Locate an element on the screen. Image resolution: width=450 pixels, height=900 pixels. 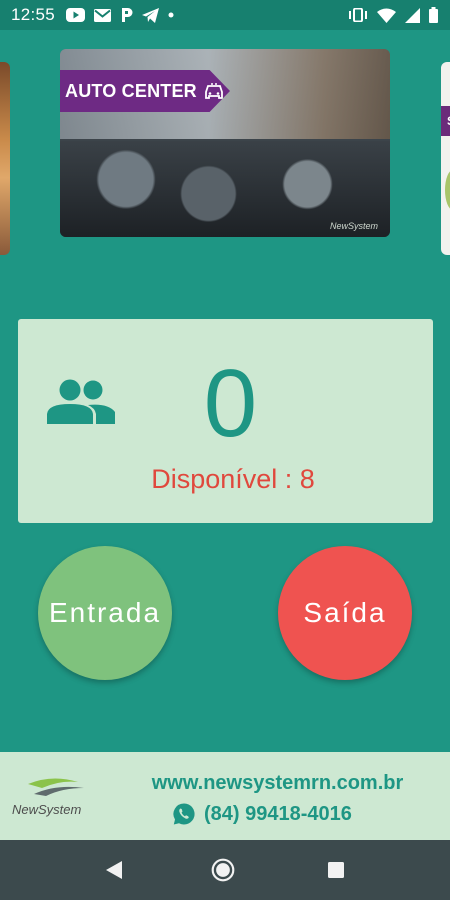
next-banner: S is located at coordinates (445, 158).